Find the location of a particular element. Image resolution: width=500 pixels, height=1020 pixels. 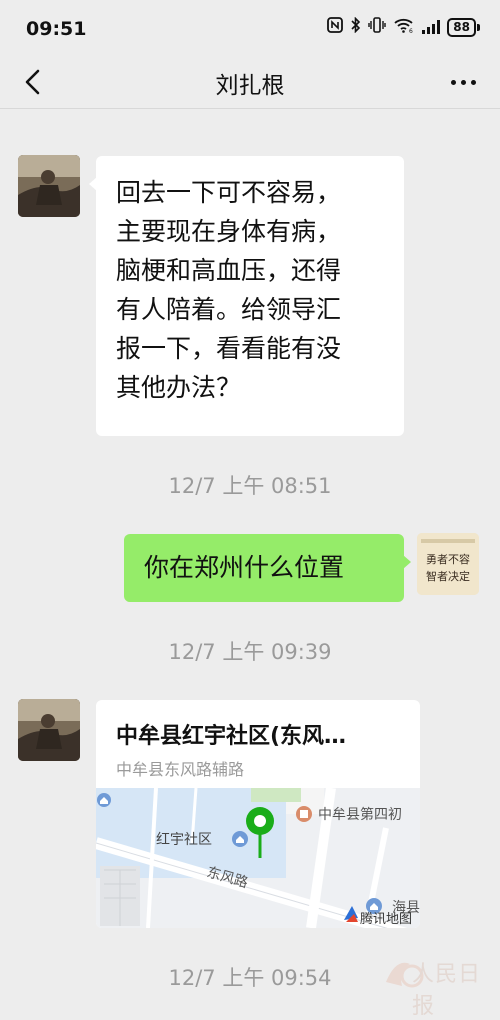

svg-text: 勇者不容 is located at coordinates (448, 559).